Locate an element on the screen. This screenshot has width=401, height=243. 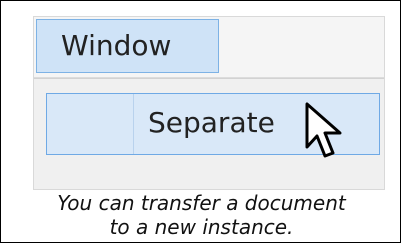
separate-menu-label: Separate is located at coordinates (211, 122).